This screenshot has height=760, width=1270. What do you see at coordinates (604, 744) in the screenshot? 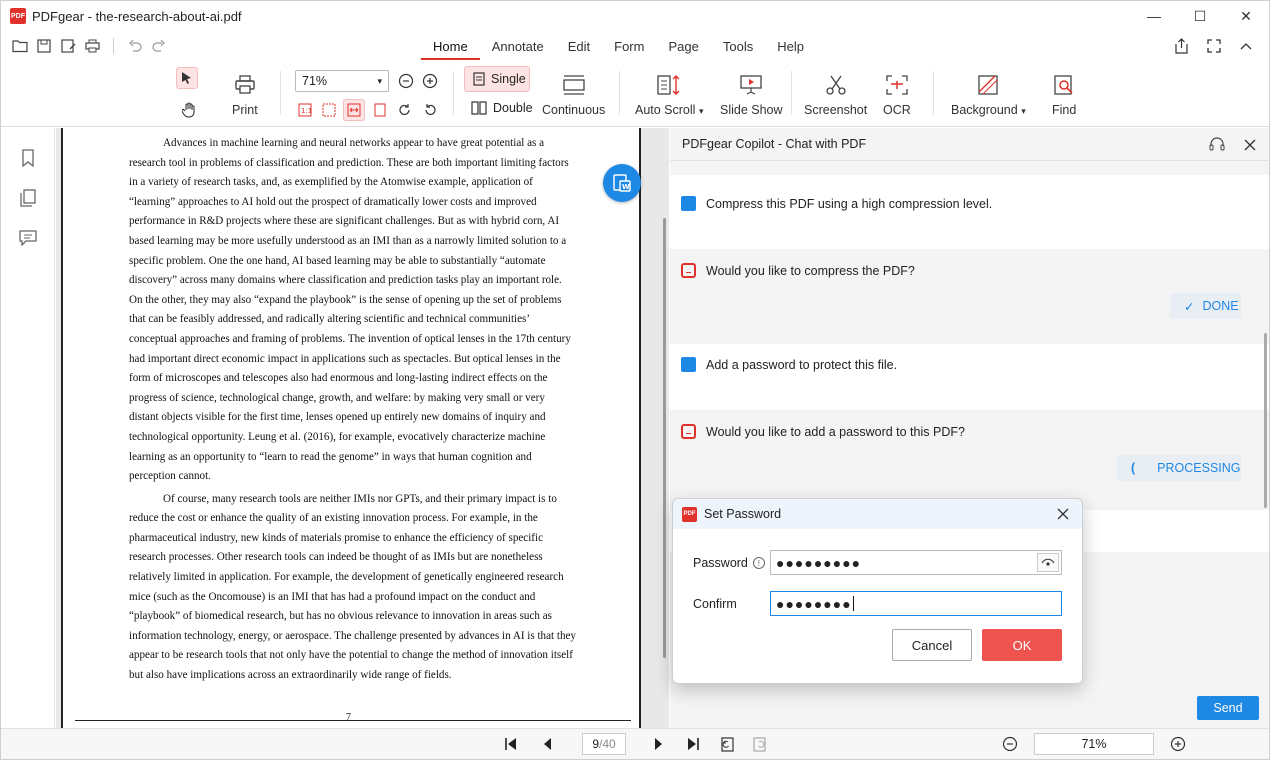
I see `page-number-input: 9/40` at bounding box center [604, 744].